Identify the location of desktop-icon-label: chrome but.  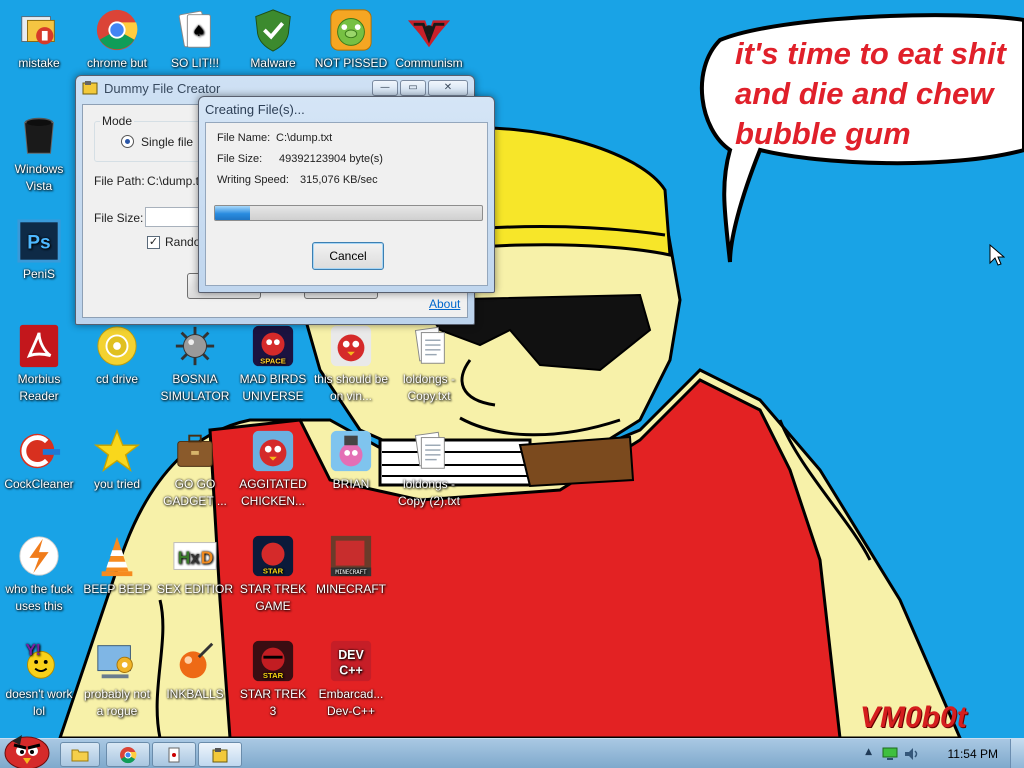
(117, 63).